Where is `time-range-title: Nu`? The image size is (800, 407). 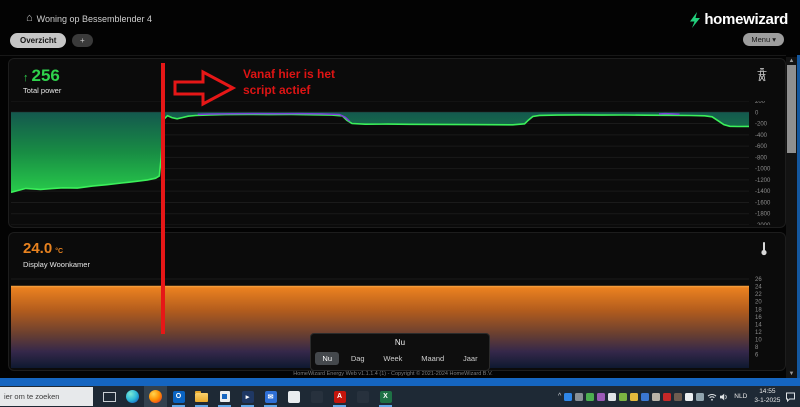 time-range-title: Nu is located at coordinates (400, 342).